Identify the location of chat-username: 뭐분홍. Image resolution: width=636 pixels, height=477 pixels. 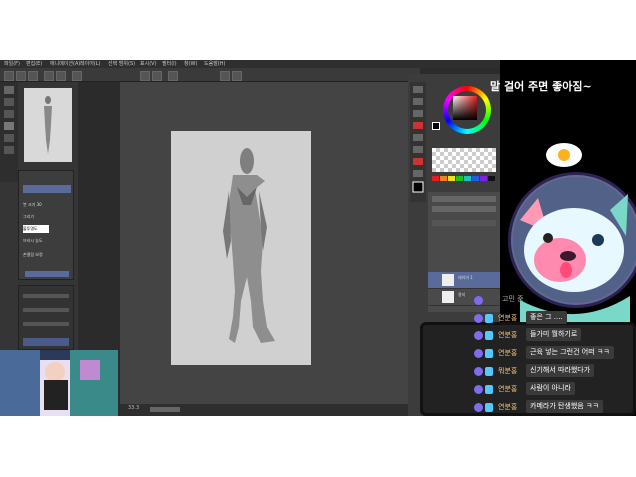
(508, 371).